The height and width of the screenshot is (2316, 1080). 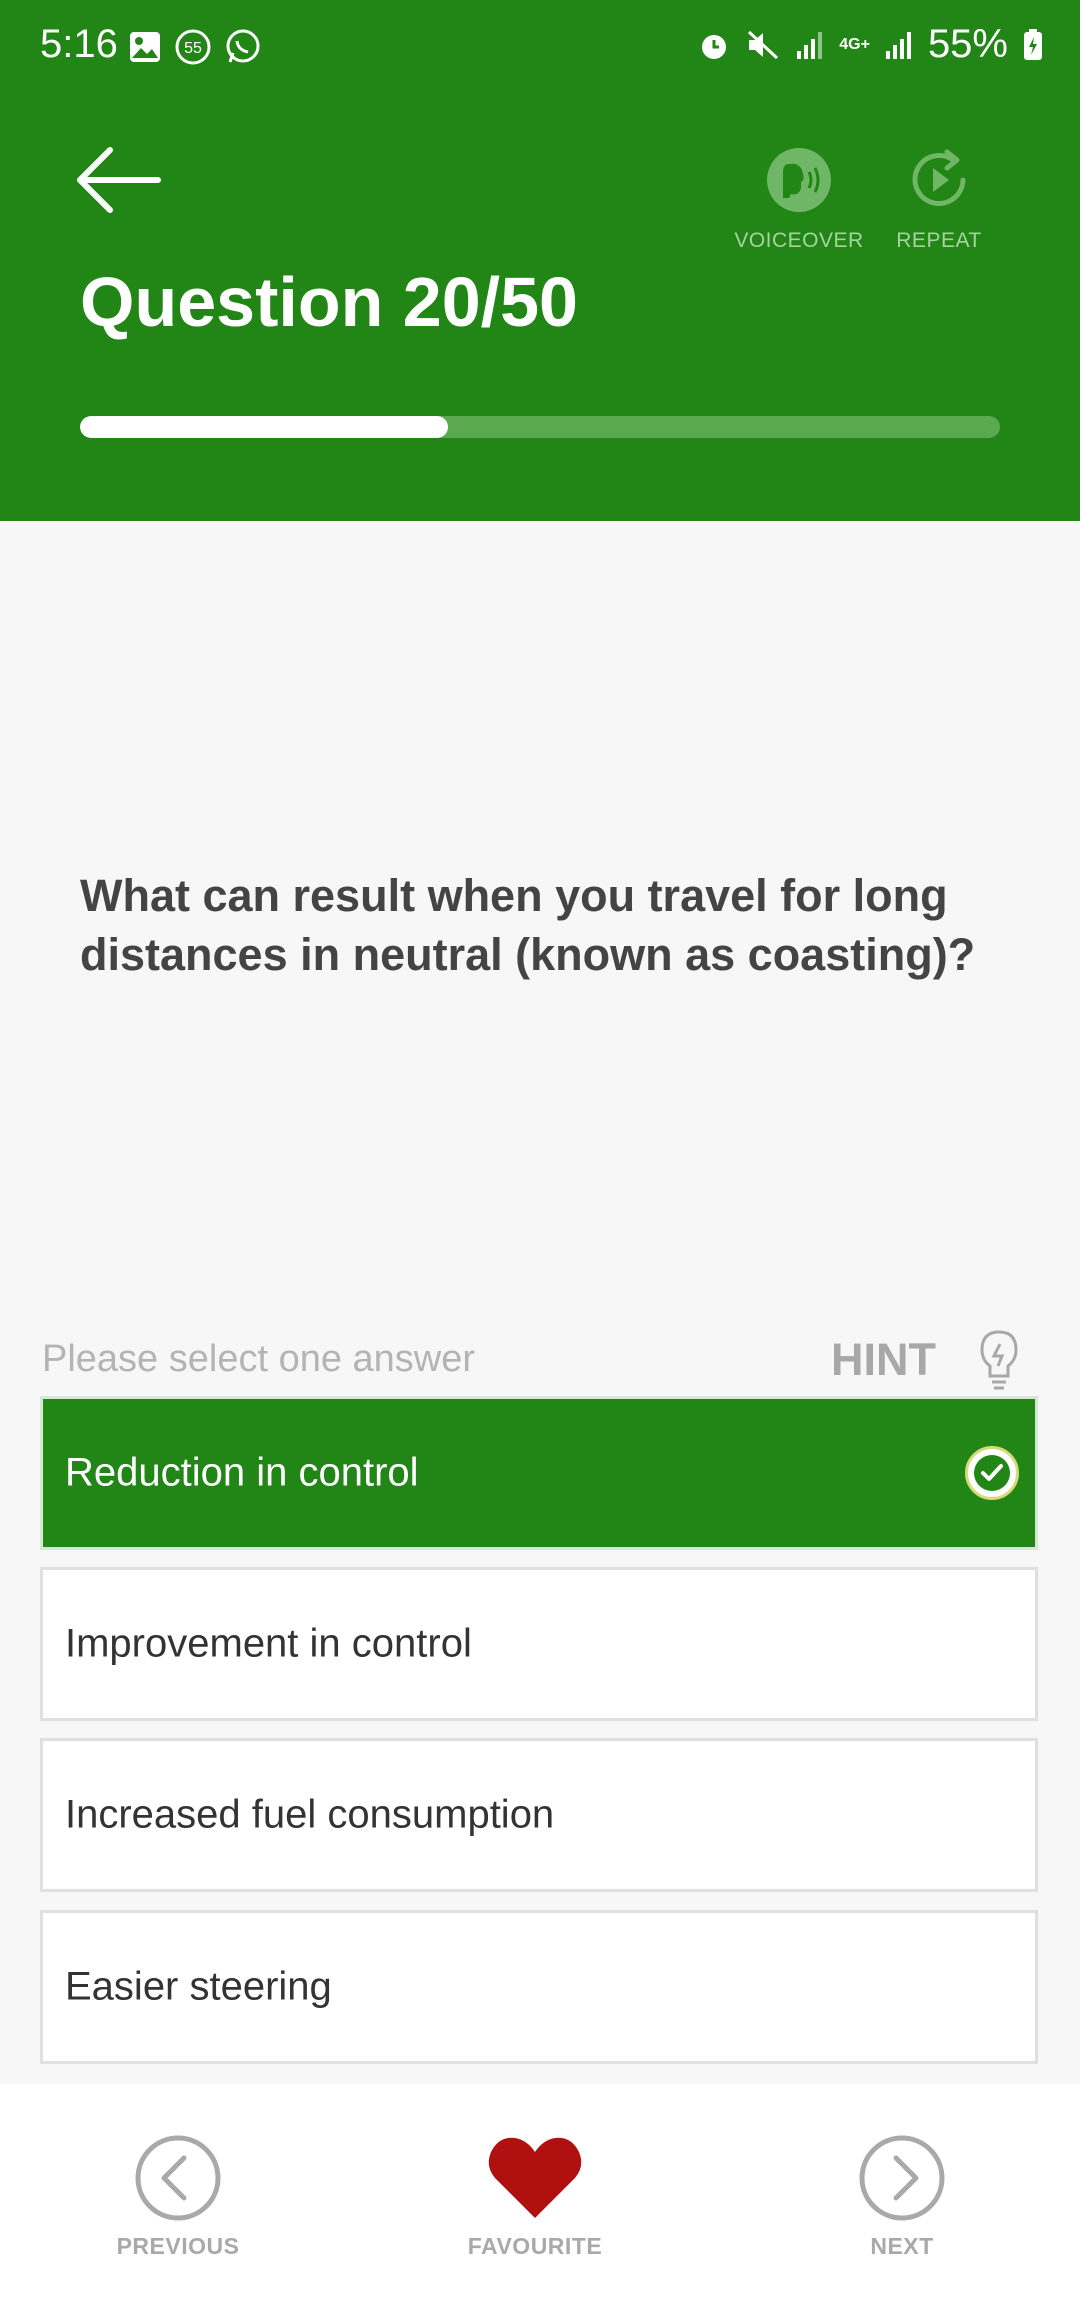 What do you see at coordinates (264, 427) in the screenshot?
I see `progress-fill` at bounding box center [264, 427].